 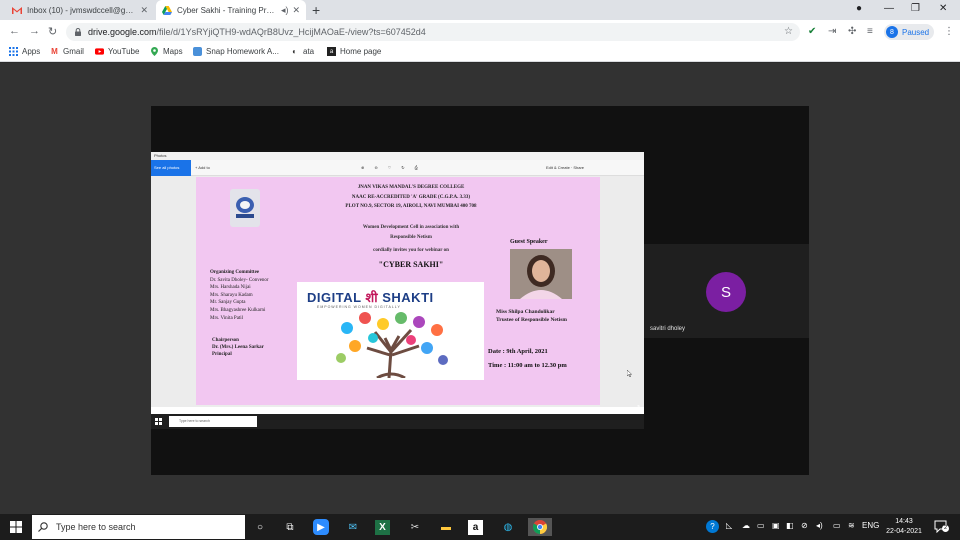 I want to click on participant-tile: S savitri dholey, so click(x=726, y=291).